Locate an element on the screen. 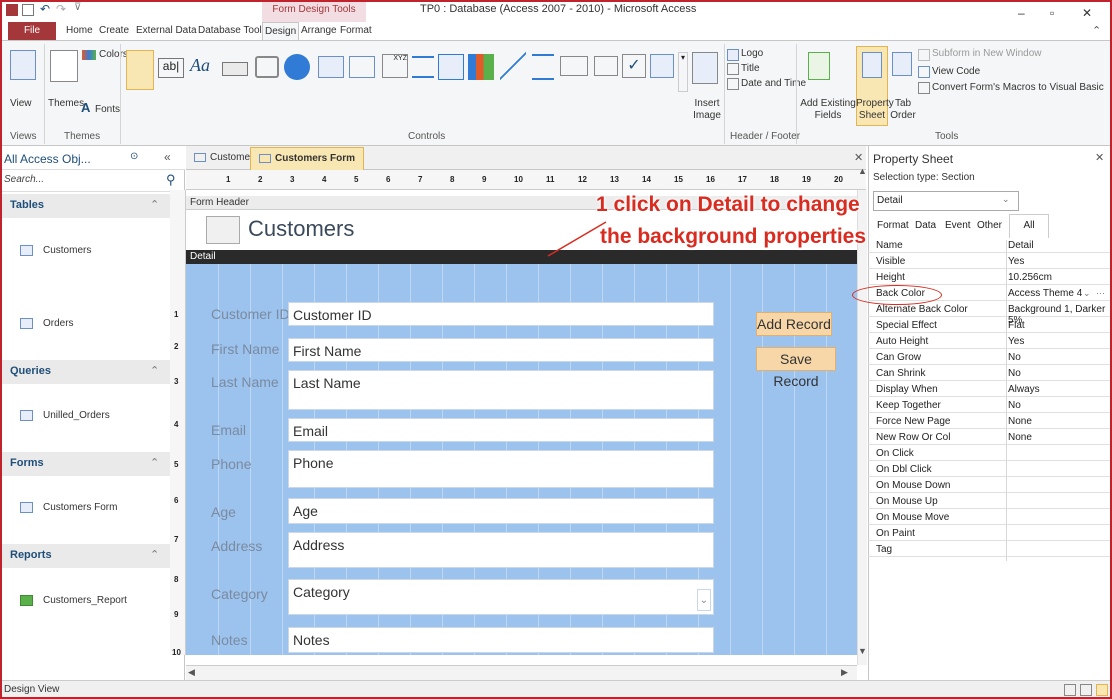  nav-collapse-icon: « is located at coordinates (167, 157).